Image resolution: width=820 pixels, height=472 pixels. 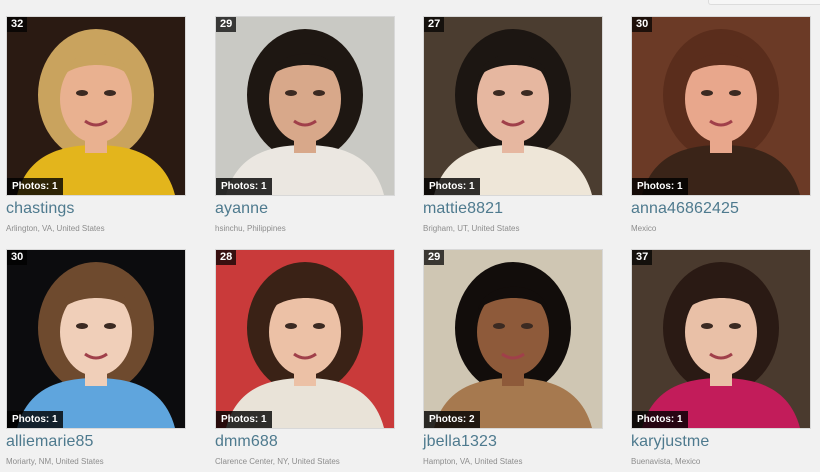 I want to click on username-link: dmm688, so click(x=246, y=442).